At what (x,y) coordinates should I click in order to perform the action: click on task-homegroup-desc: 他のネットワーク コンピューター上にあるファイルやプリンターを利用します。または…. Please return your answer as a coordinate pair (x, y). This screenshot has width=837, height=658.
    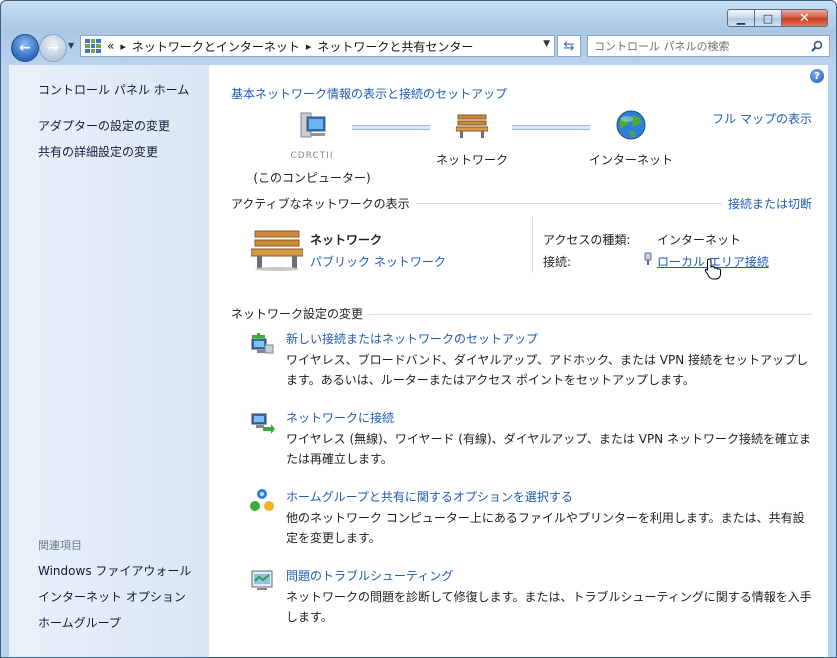
    Looking at the image, I should click on (545, 528).